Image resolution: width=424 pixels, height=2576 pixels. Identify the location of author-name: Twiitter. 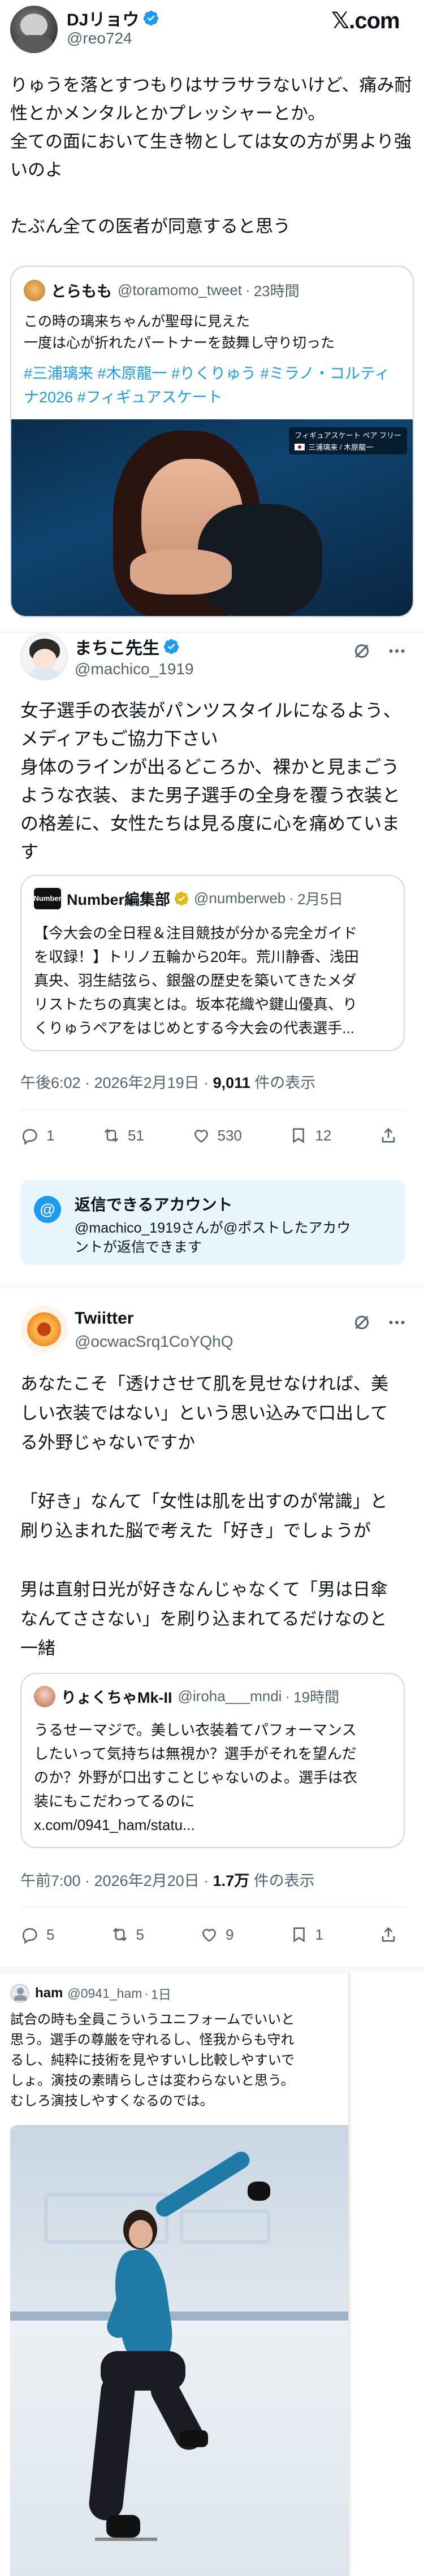
(104, 1318).